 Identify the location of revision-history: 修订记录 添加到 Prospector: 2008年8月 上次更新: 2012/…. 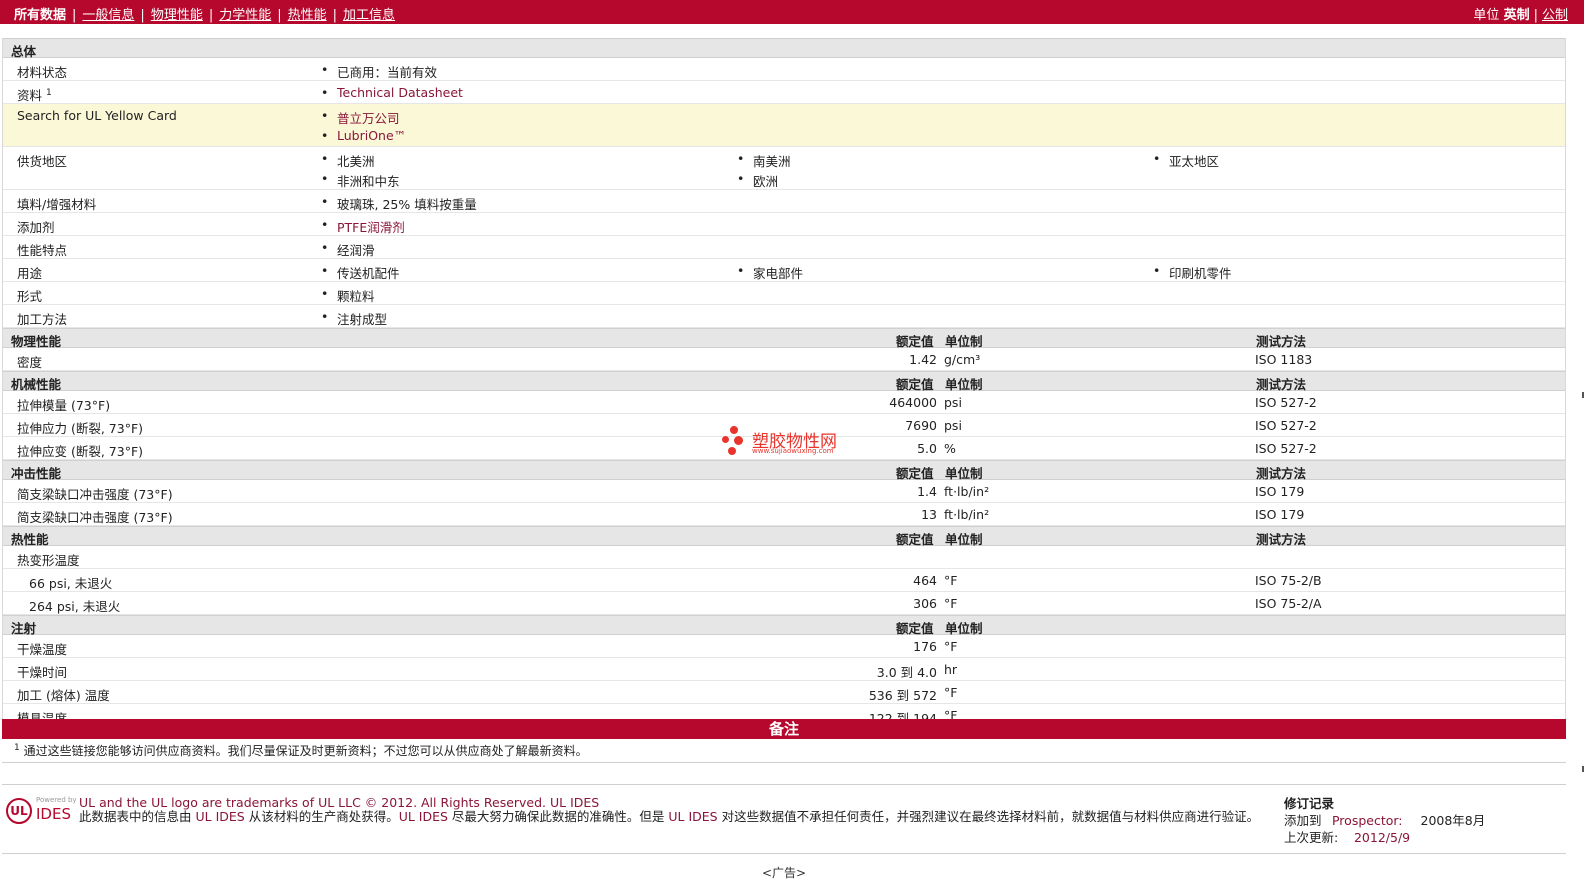
(1384, 820).